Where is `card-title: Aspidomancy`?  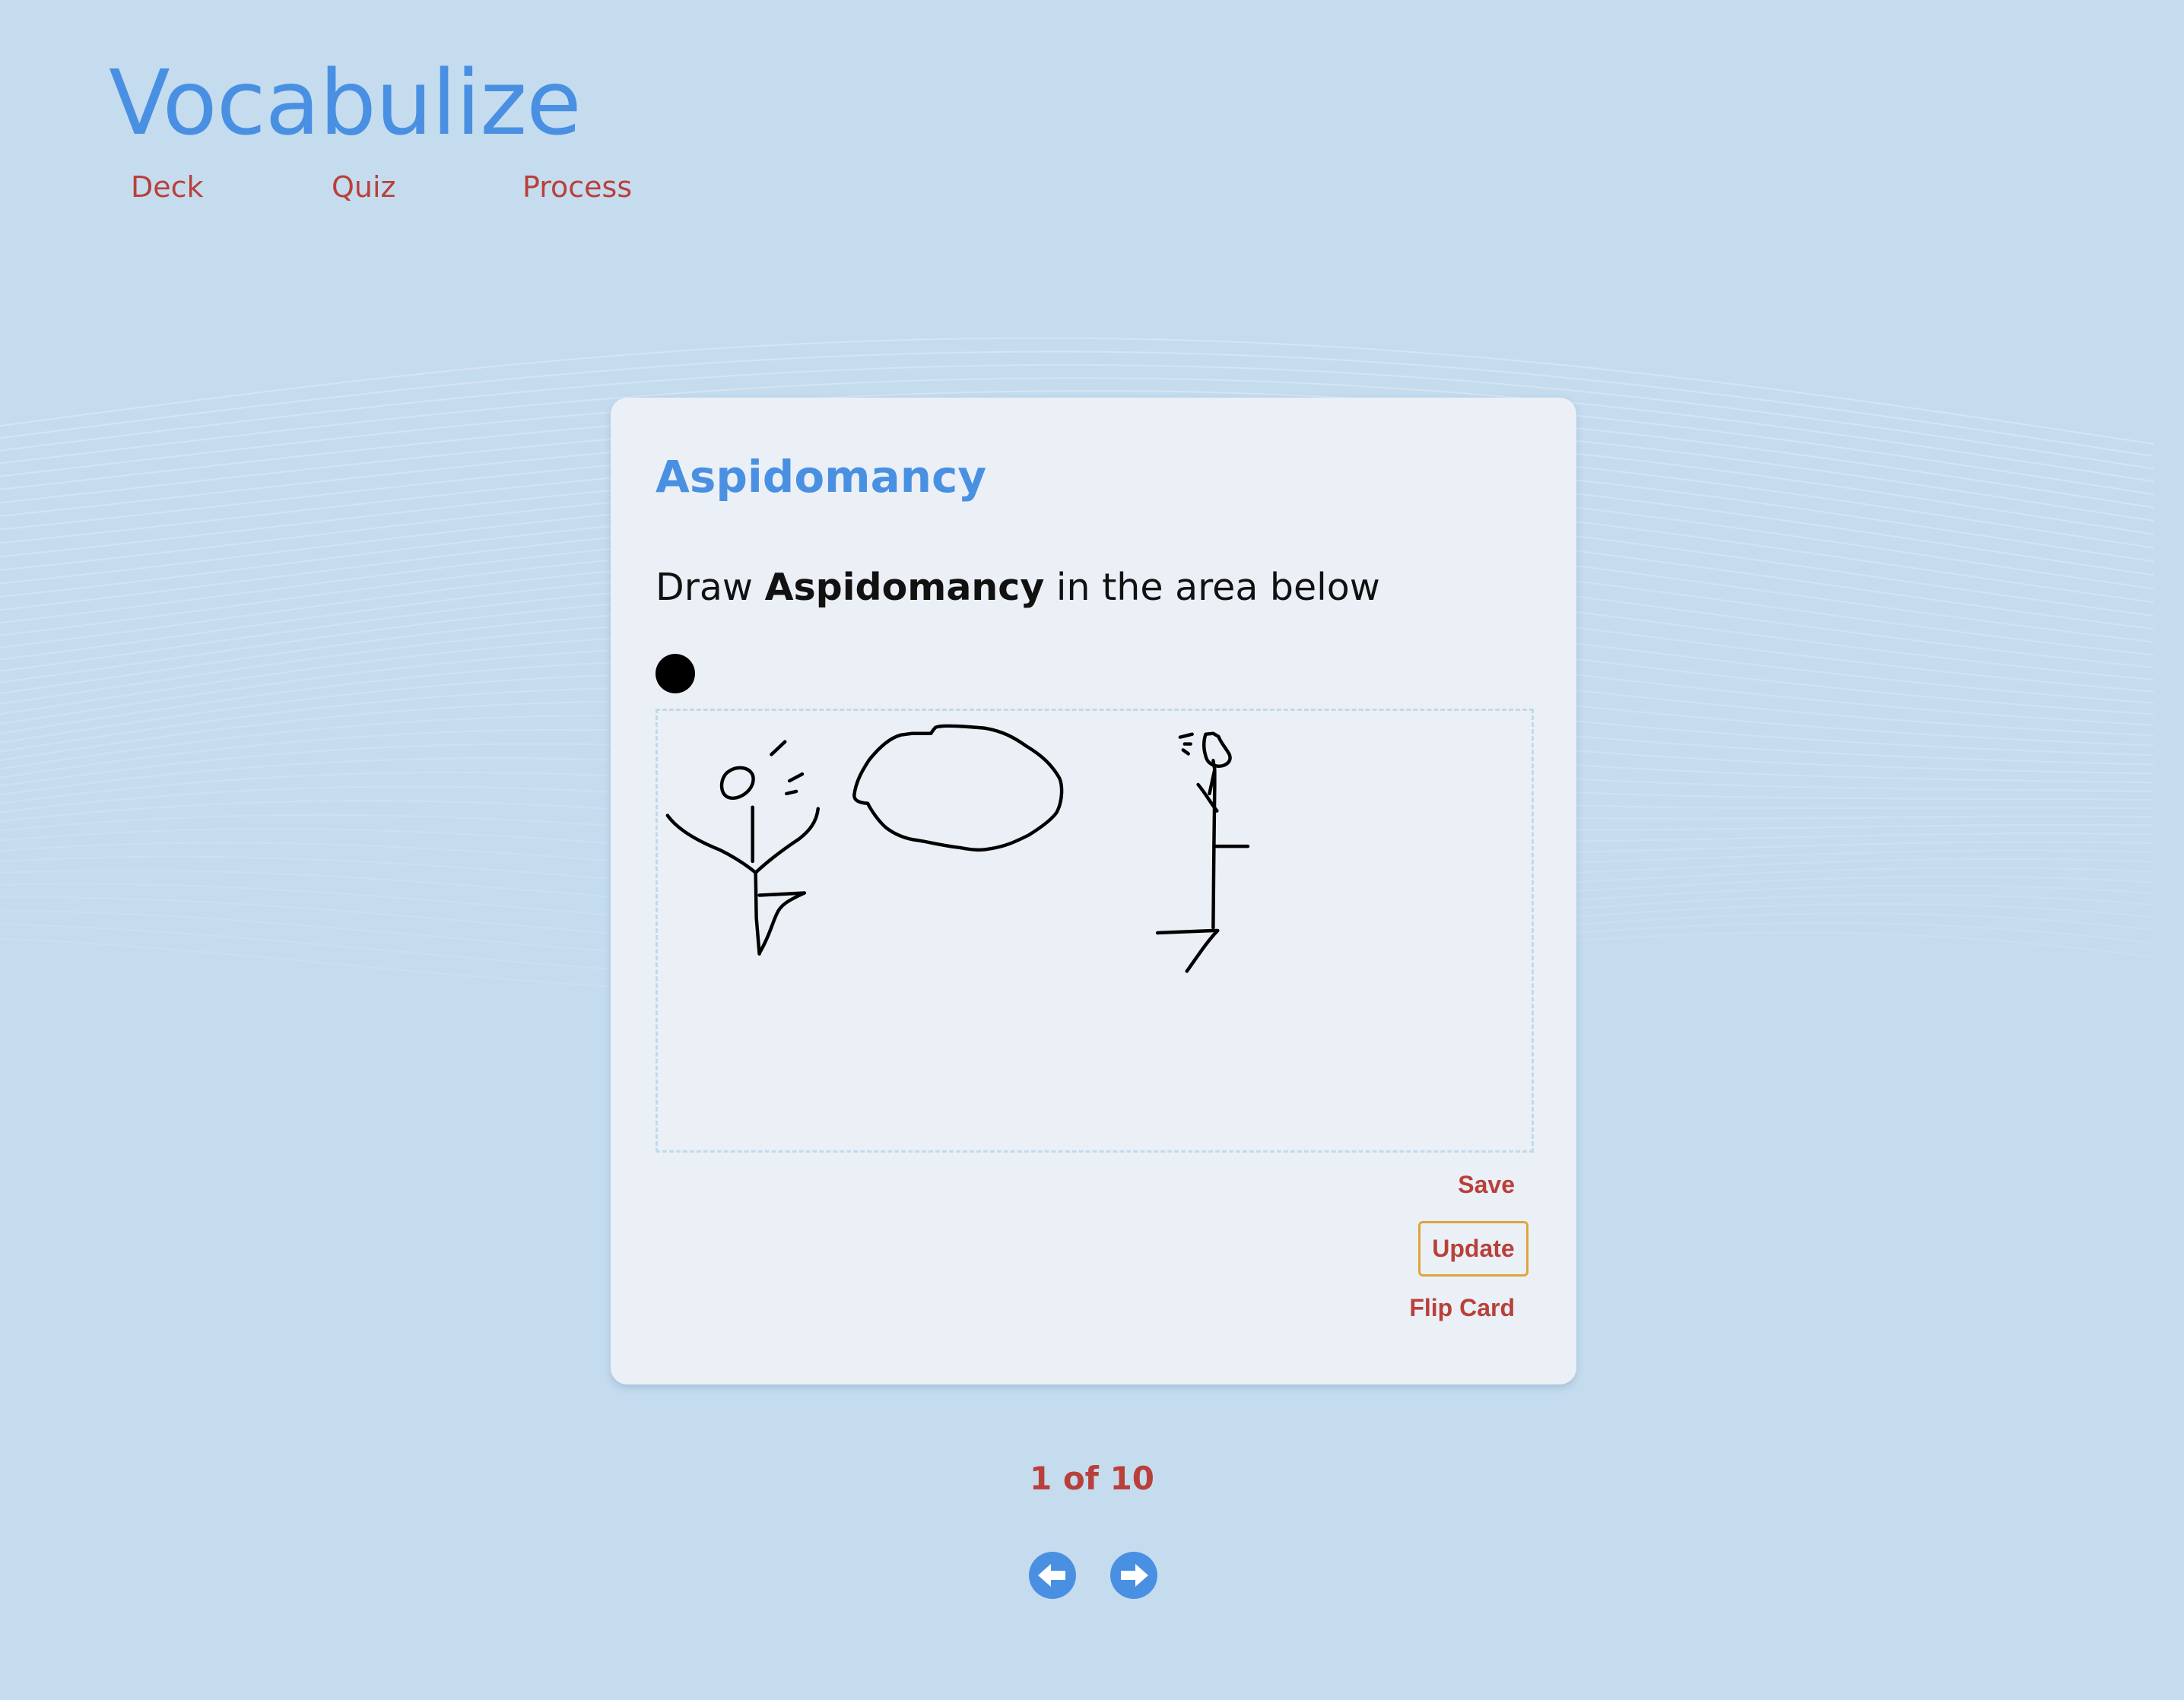
card-title: Aspidomancy is located at coordinates (821, 477).